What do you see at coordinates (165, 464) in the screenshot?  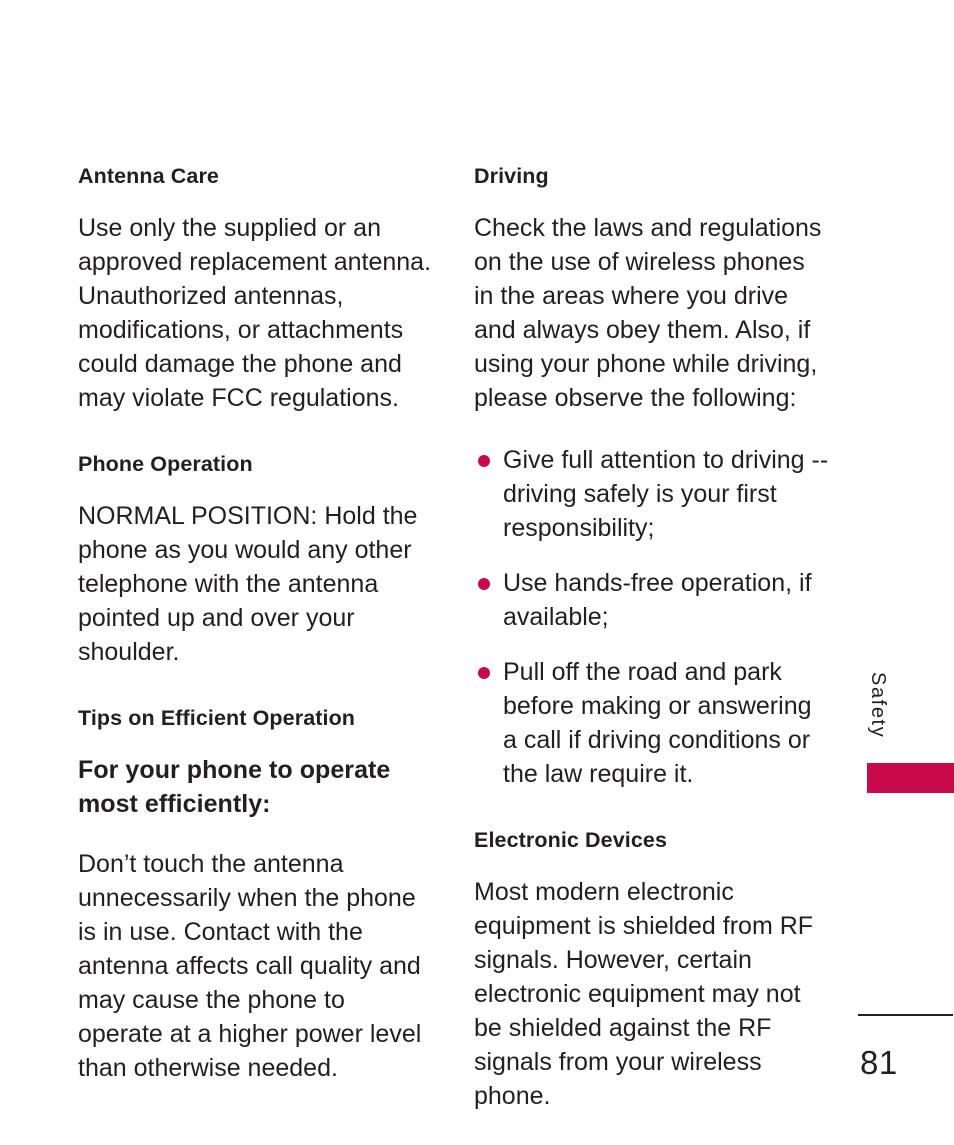 I see `heading-phone-operation: Phone Operation` at bounding box center [165, 464].